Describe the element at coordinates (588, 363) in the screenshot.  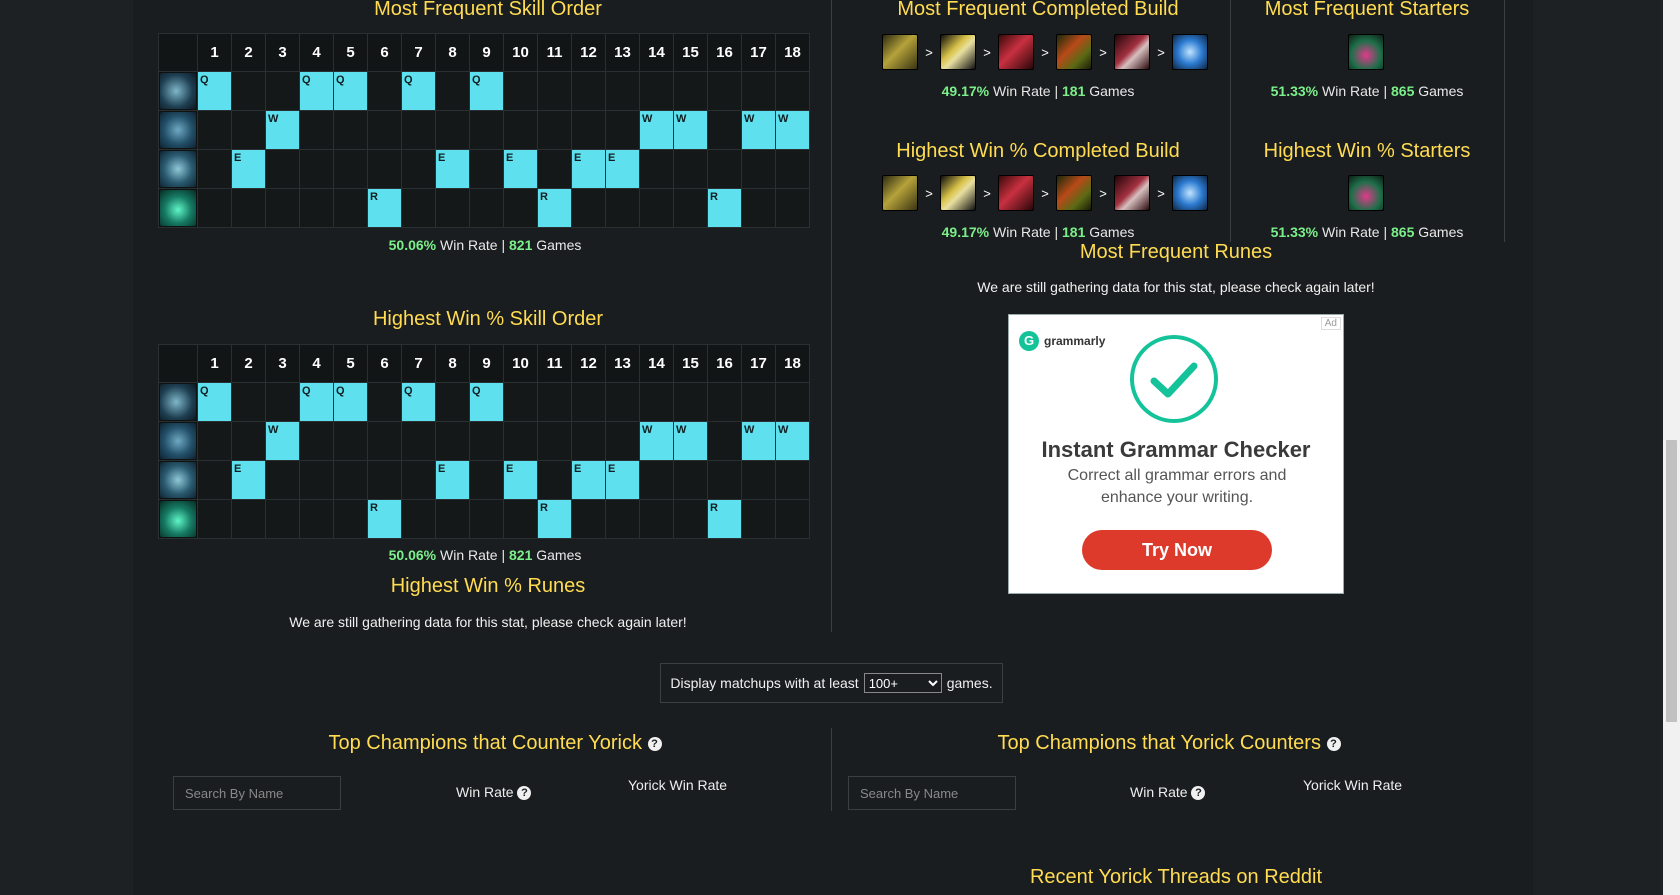
I see `level-header: 12` at that location.